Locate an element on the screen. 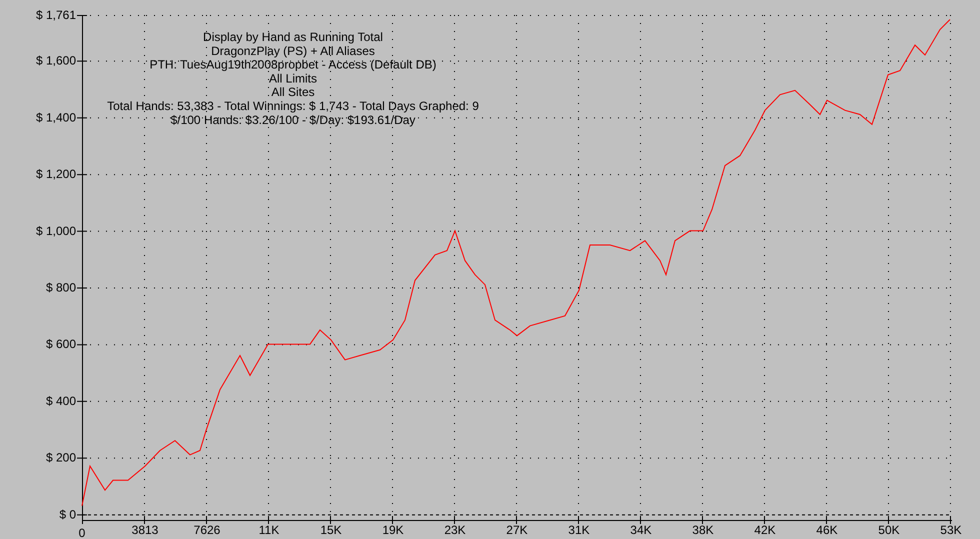 Image resolution: width=980 pixels, height=539 pixels. chart-subtitle: All Limits is located at coordinates (293, 78).